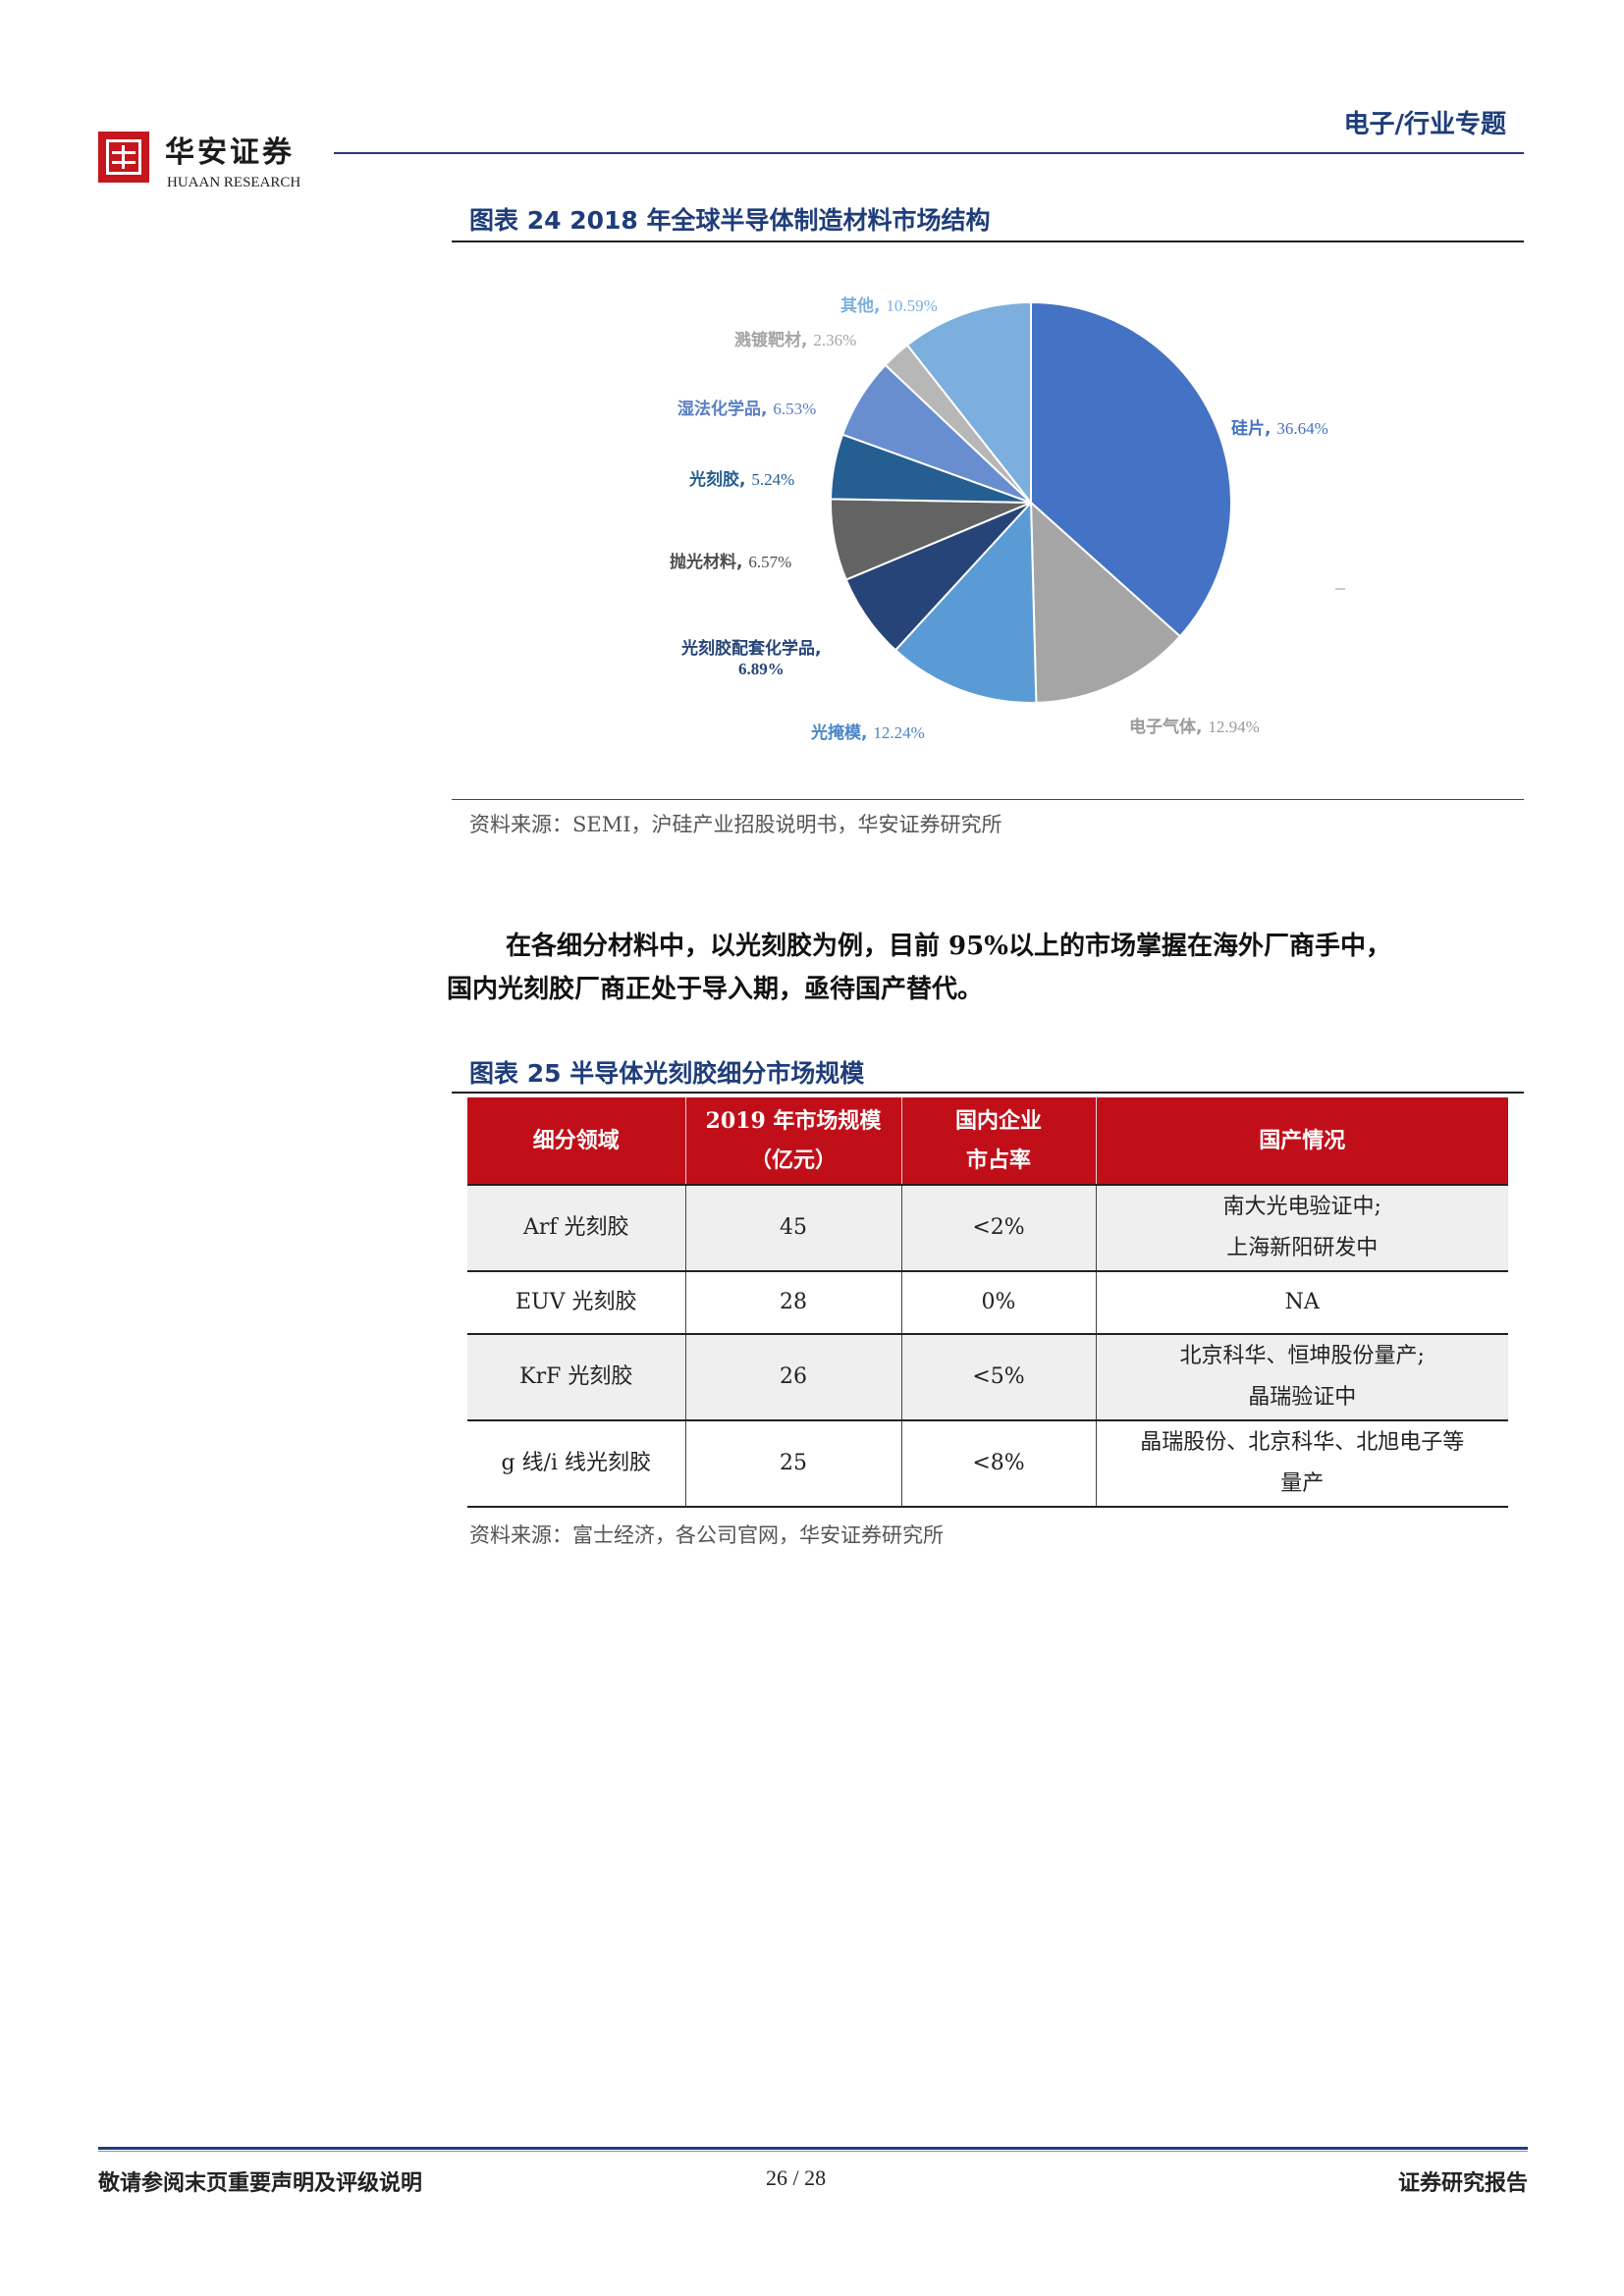 The height and width of the screenshot is (2296, 1624). What do you see at coordinates (576, 1227) in the screenshot?
I see `cell-field: Arf 光刻胶` at bounding box center [576, 1227].